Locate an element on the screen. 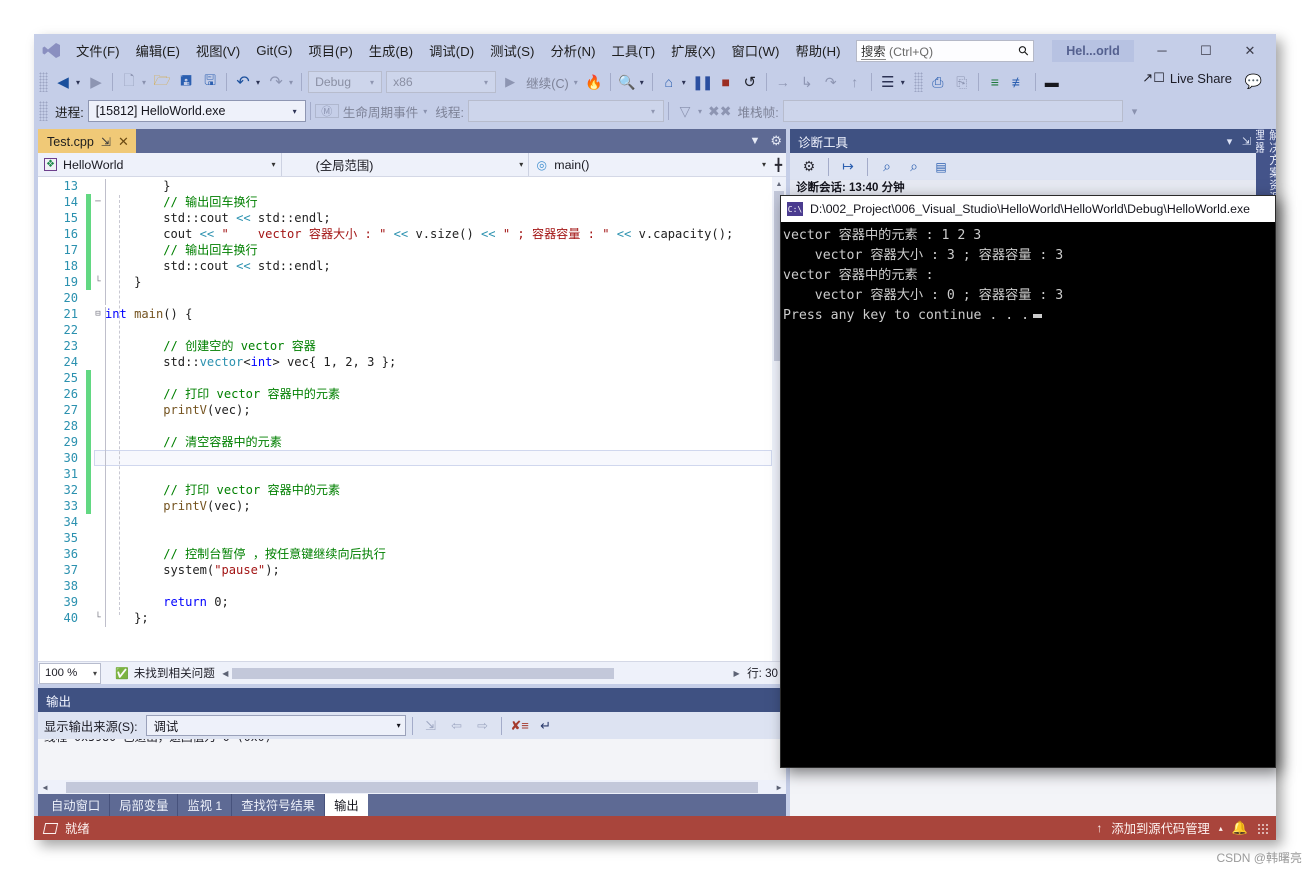  navbar-scope-select: (全局范围) ▾ is located at coordinates (406, 164).